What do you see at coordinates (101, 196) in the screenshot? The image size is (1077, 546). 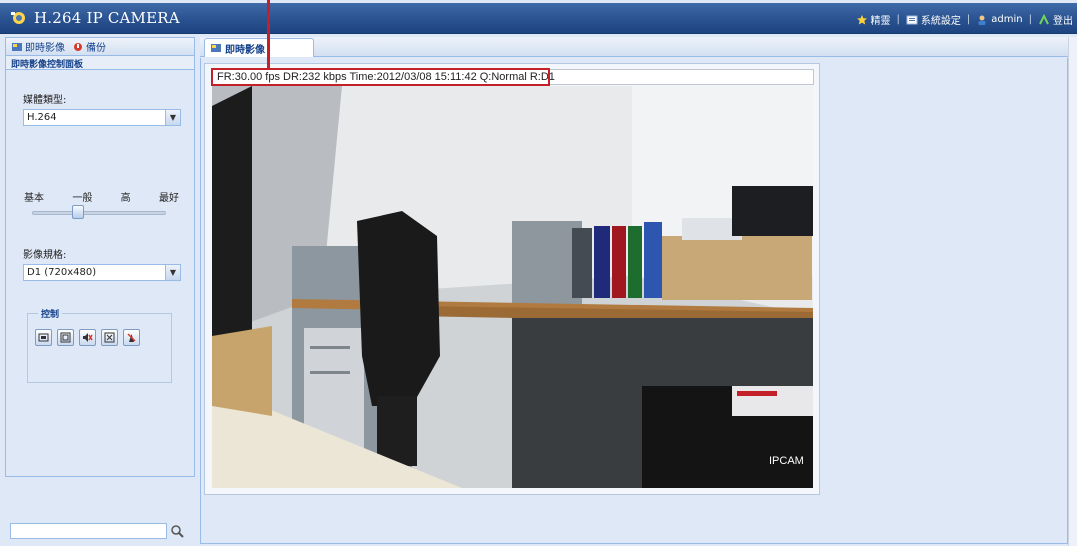 I see `quality-labels: 基本 一般 高 最好` at bounding box center [101, 196].